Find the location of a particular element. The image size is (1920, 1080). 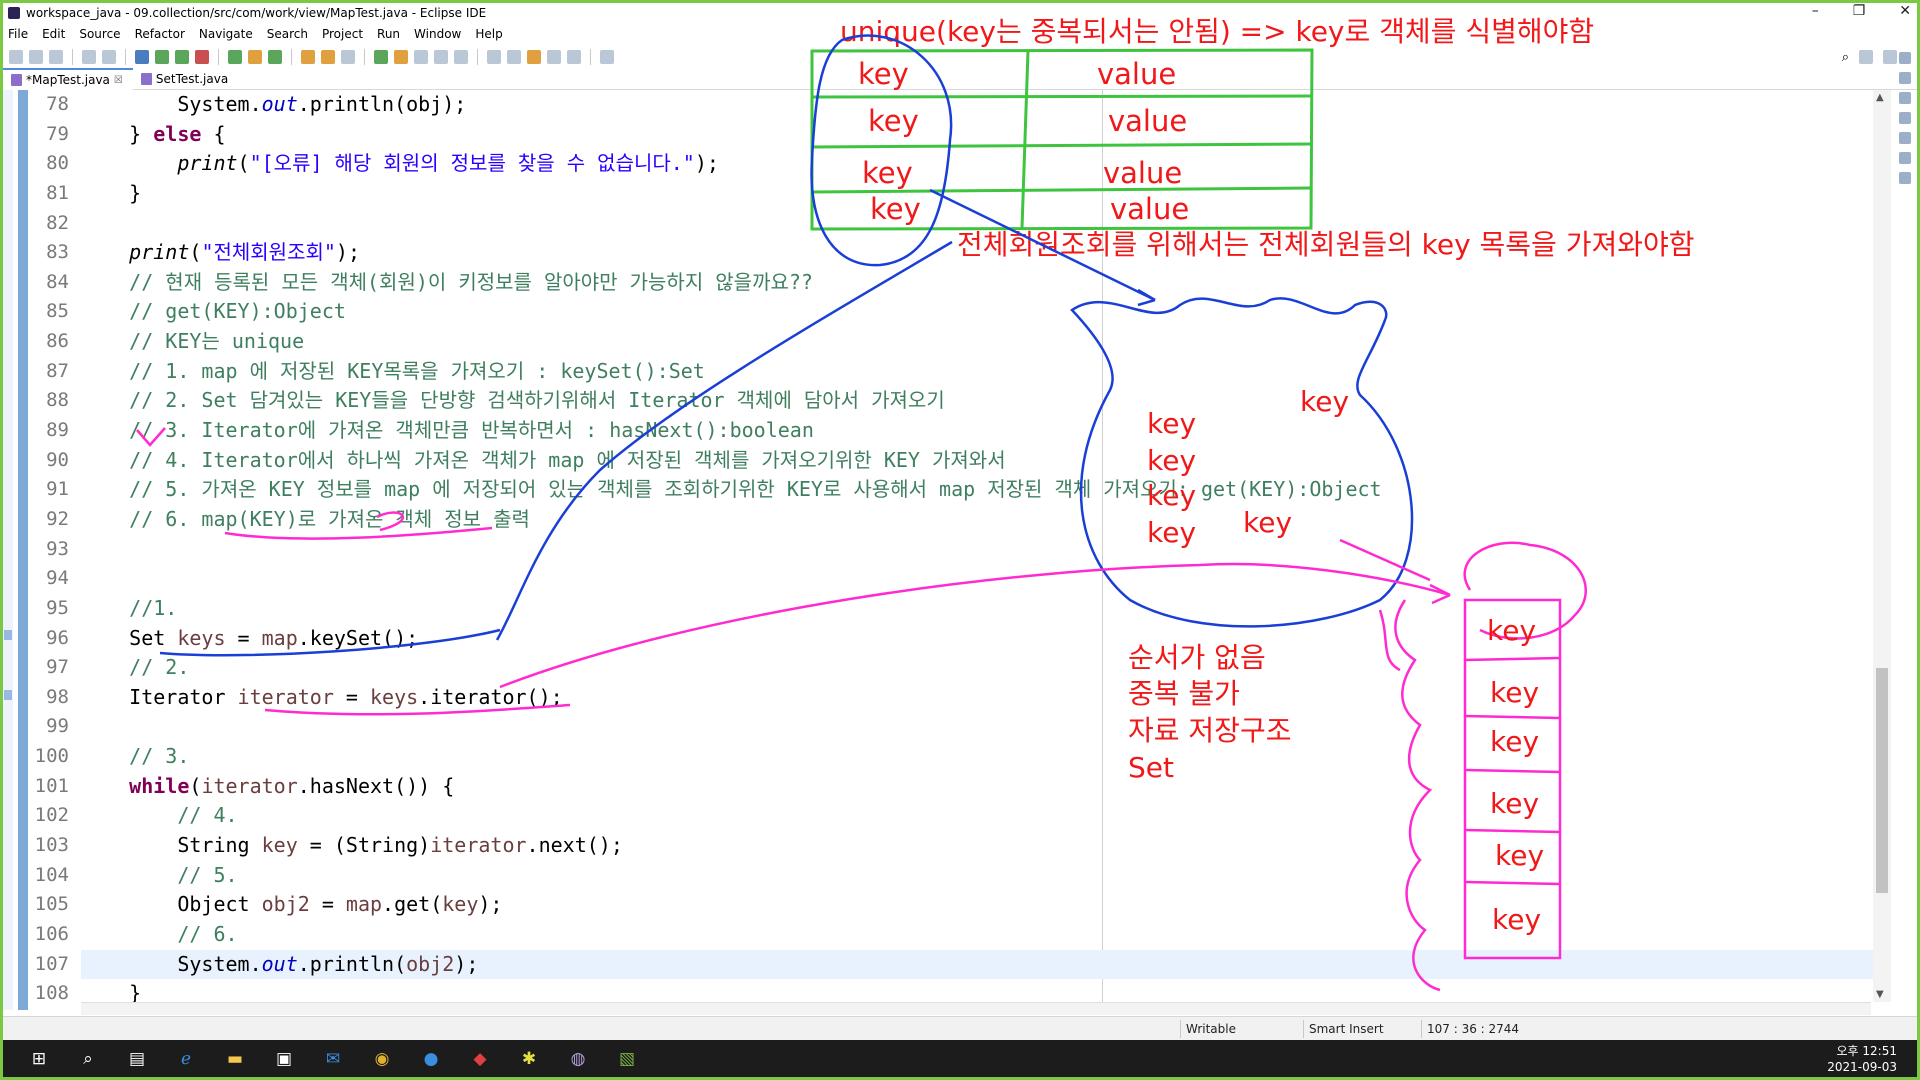

progress-icon is located at coordinates (1905, 178).